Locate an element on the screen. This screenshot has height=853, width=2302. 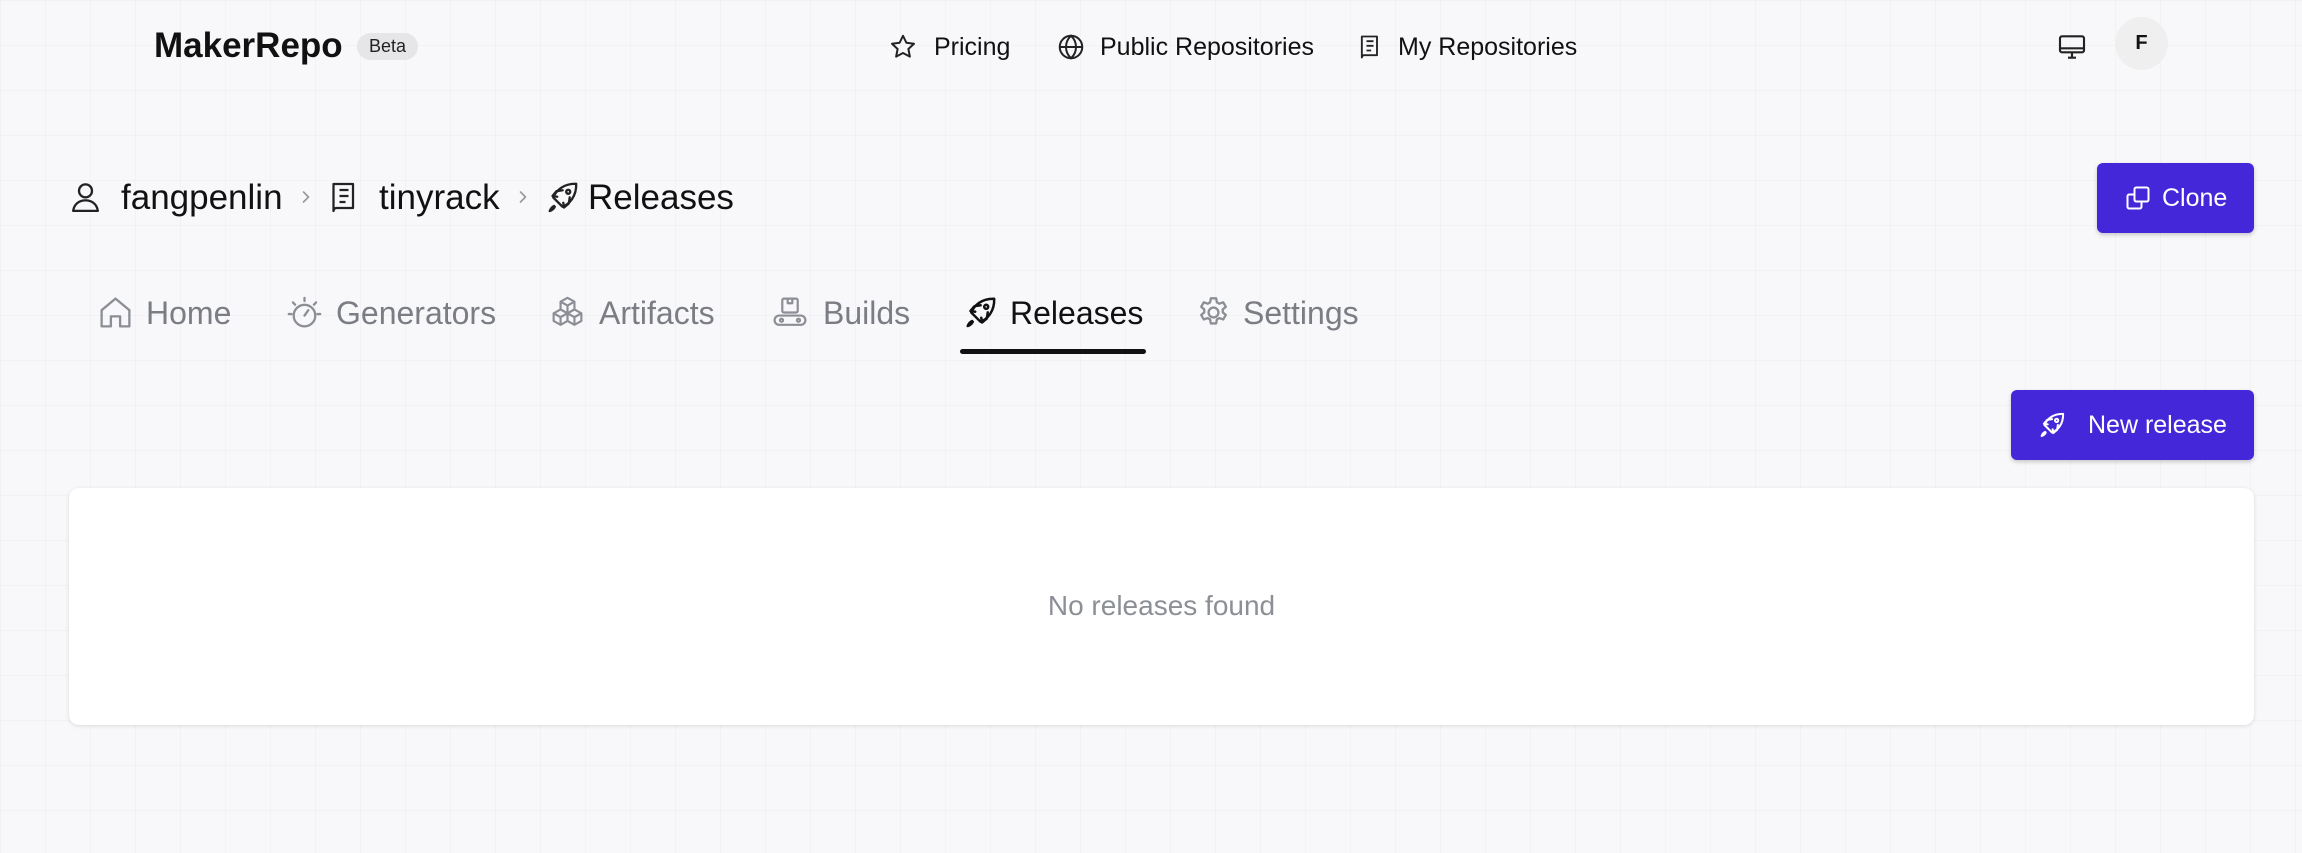
active-tab-indicator is located at coordinates (1053, 351).